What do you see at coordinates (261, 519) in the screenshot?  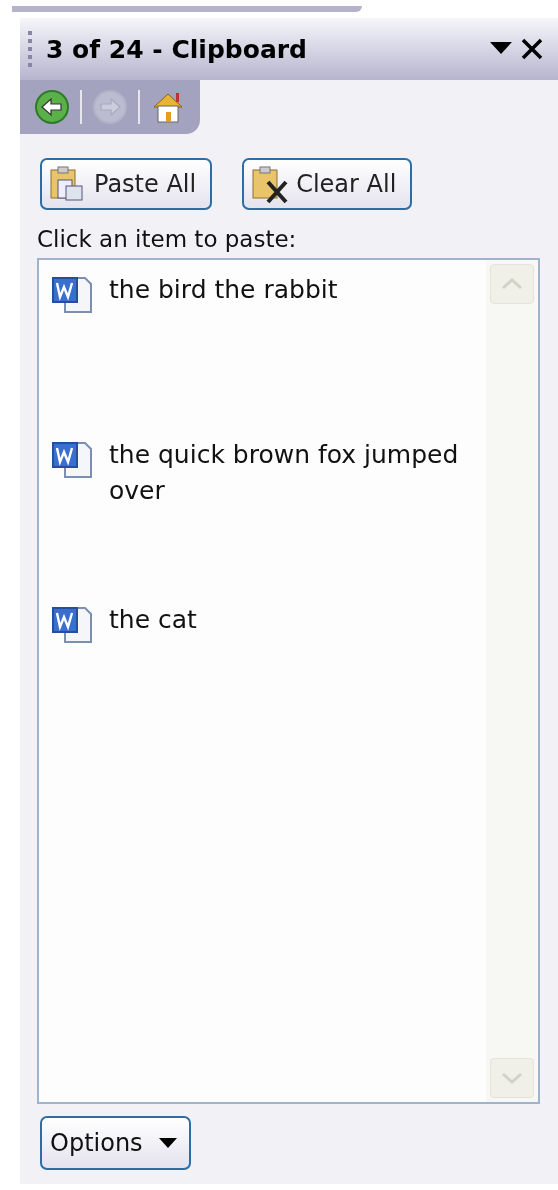 I see `clipboard-item: the quick brown fox jumped over` at bounding box center [261, 519].